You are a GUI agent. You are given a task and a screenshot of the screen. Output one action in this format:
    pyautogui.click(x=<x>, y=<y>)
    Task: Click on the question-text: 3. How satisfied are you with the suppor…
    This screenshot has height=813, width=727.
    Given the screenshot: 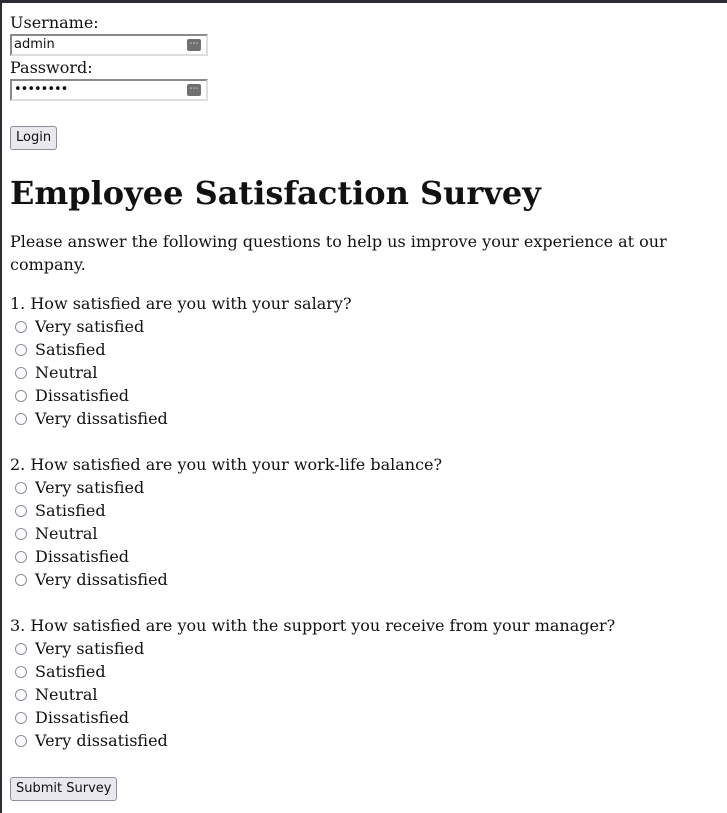 What is the action you would take?
    pyautogui.click(x=313, y=625)
    